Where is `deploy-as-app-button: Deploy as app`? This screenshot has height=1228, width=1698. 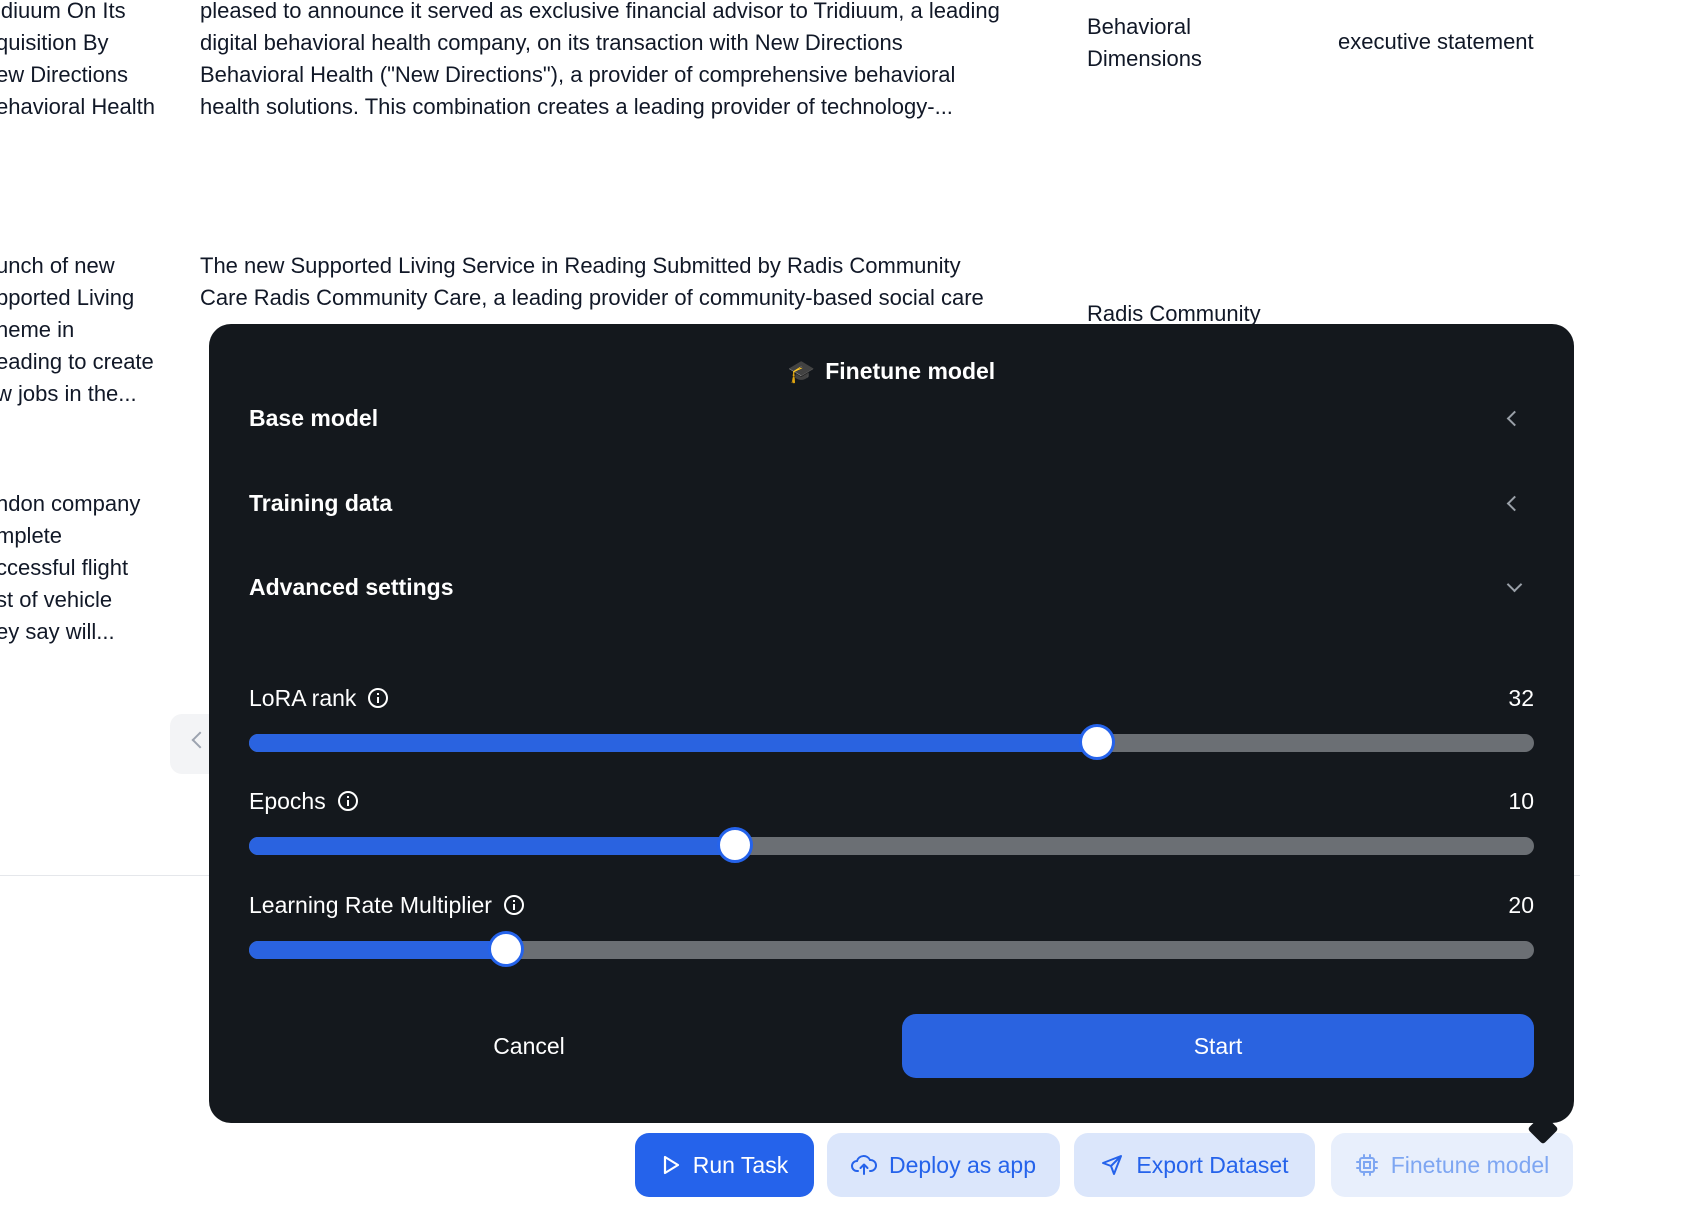
deploy-as-app-button: Deploy as app is located at coordinates (943, 1165).